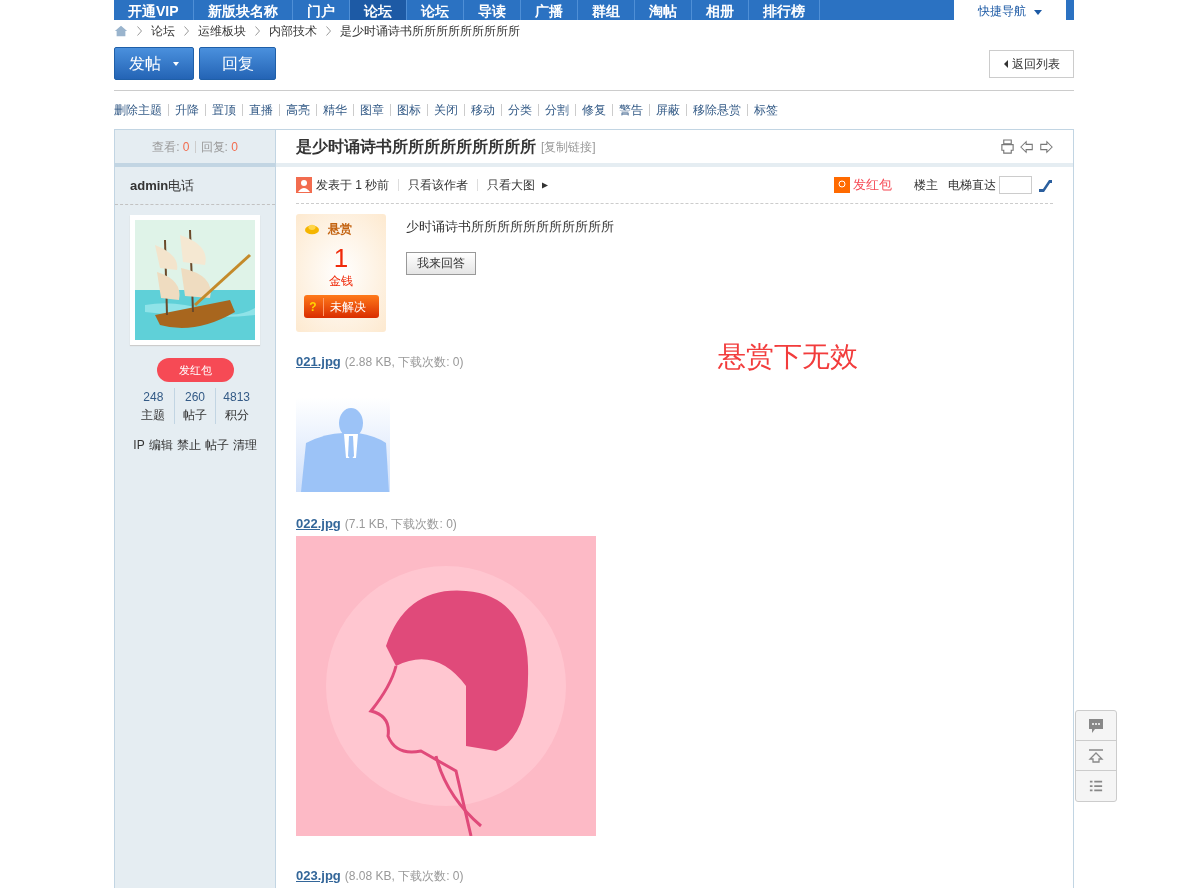 The width and height of the screenshot is (1186, 888). What do you see at coordinates (842, 185) in the screenshot?
I see `envelope-icon` at bounding box center [842, 185].